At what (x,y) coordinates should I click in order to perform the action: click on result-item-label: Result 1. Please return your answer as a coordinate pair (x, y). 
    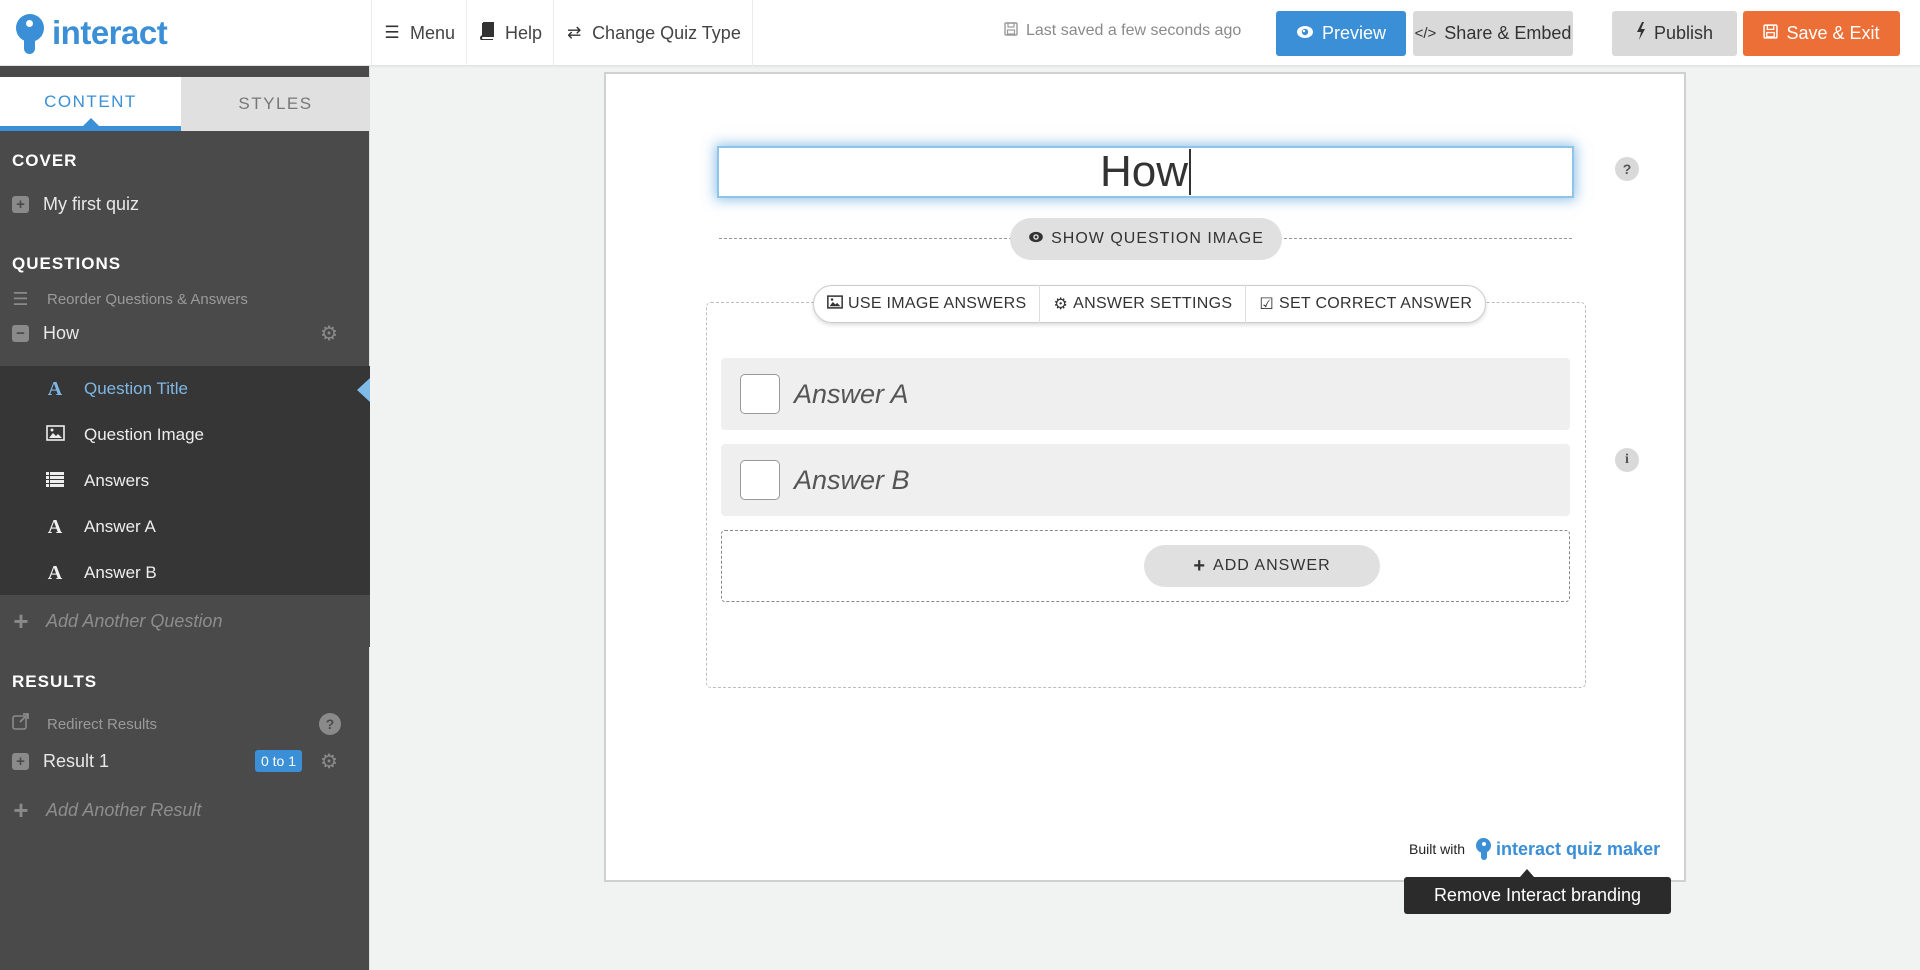
    Looking at the image, I should click on (76, 760).